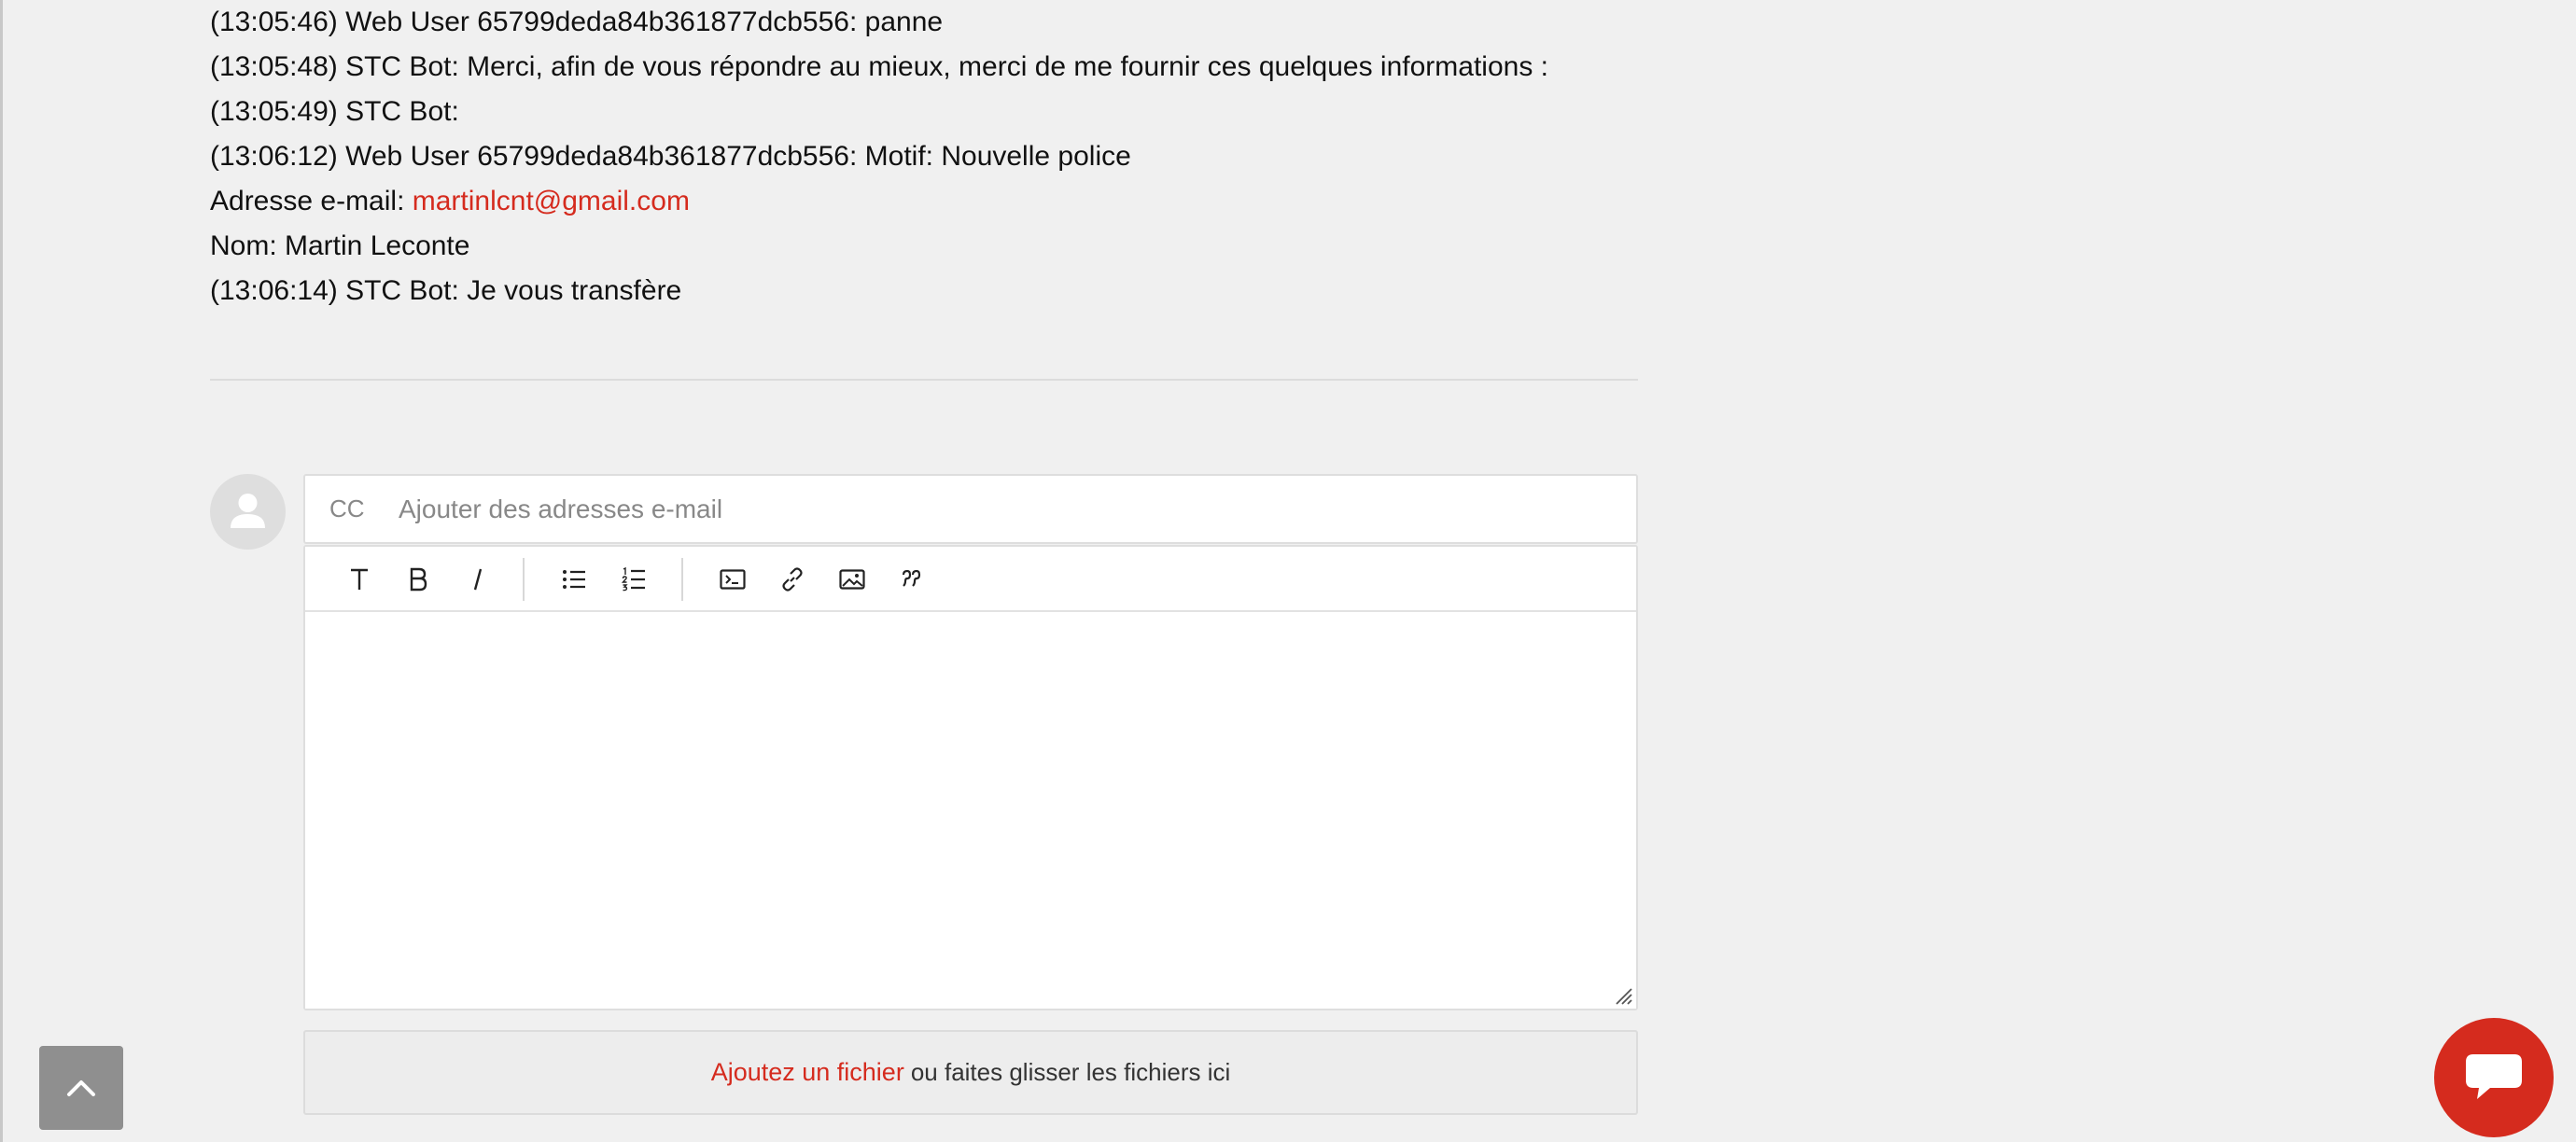  What do you see at coordinates (359, 579) in the screenshot?
I see `text-format-icon` at bounding box center [359, 579].